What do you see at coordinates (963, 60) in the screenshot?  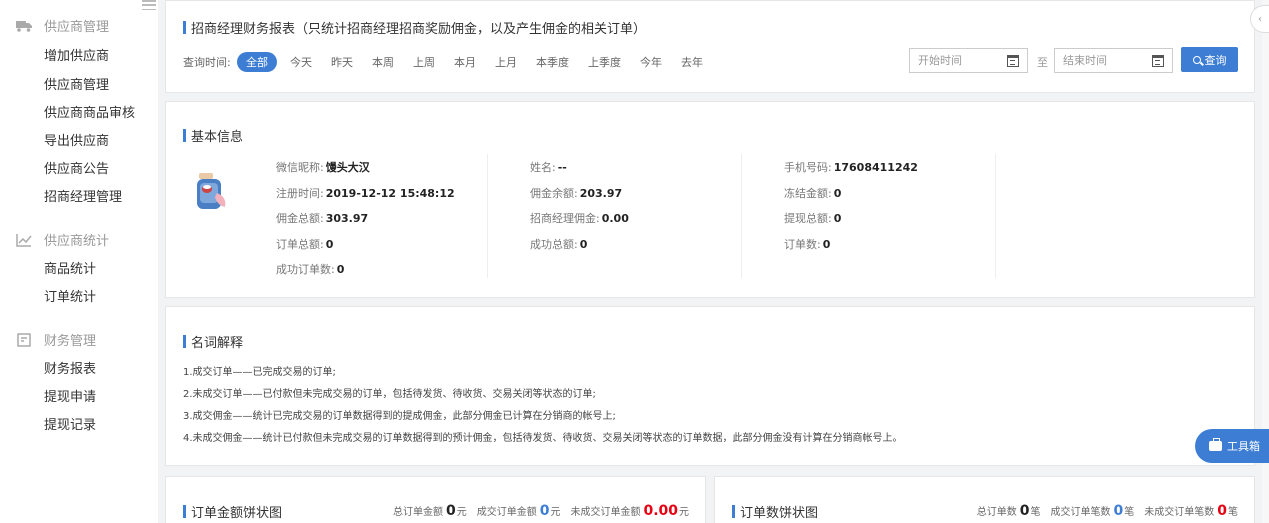 I see `start-date-input` at bounding box center [963, 60].